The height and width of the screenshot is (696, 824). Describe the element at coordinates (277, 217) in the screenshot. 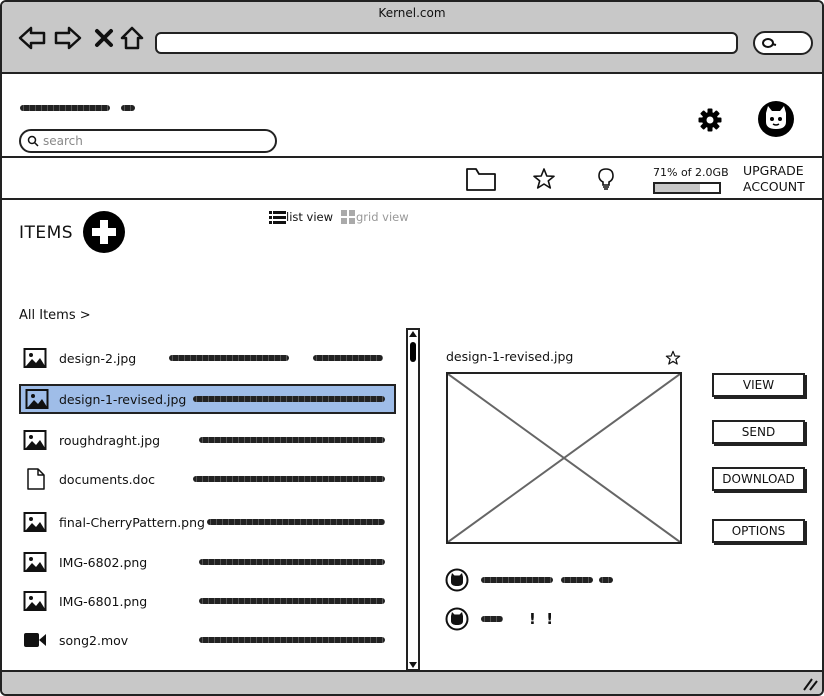

I see `list-icon` at that location.